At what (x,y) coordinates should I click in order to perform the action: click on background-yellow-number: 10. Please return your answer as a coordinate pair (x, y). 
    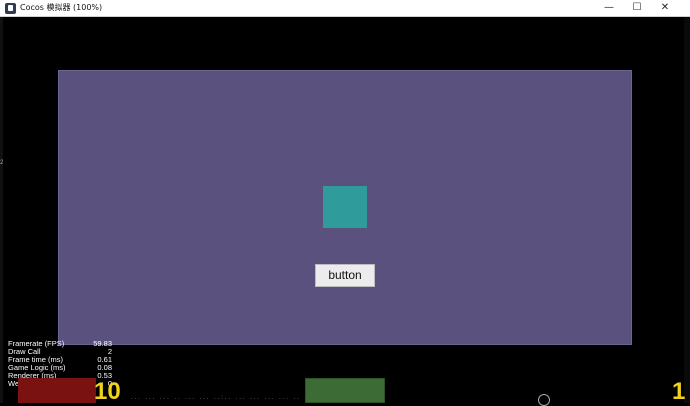
    Looking at the image, I should click on (107, 391).